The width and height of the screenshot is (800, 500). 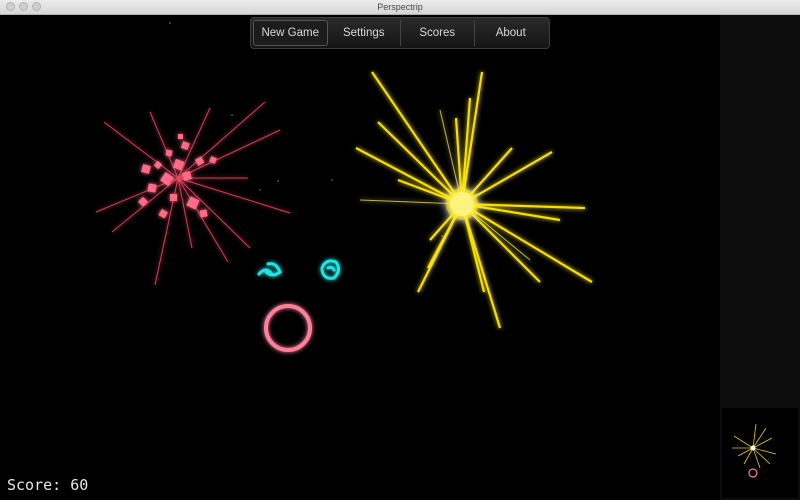 I want to click on score-display: Score: 60, so click(x=48, y=485).